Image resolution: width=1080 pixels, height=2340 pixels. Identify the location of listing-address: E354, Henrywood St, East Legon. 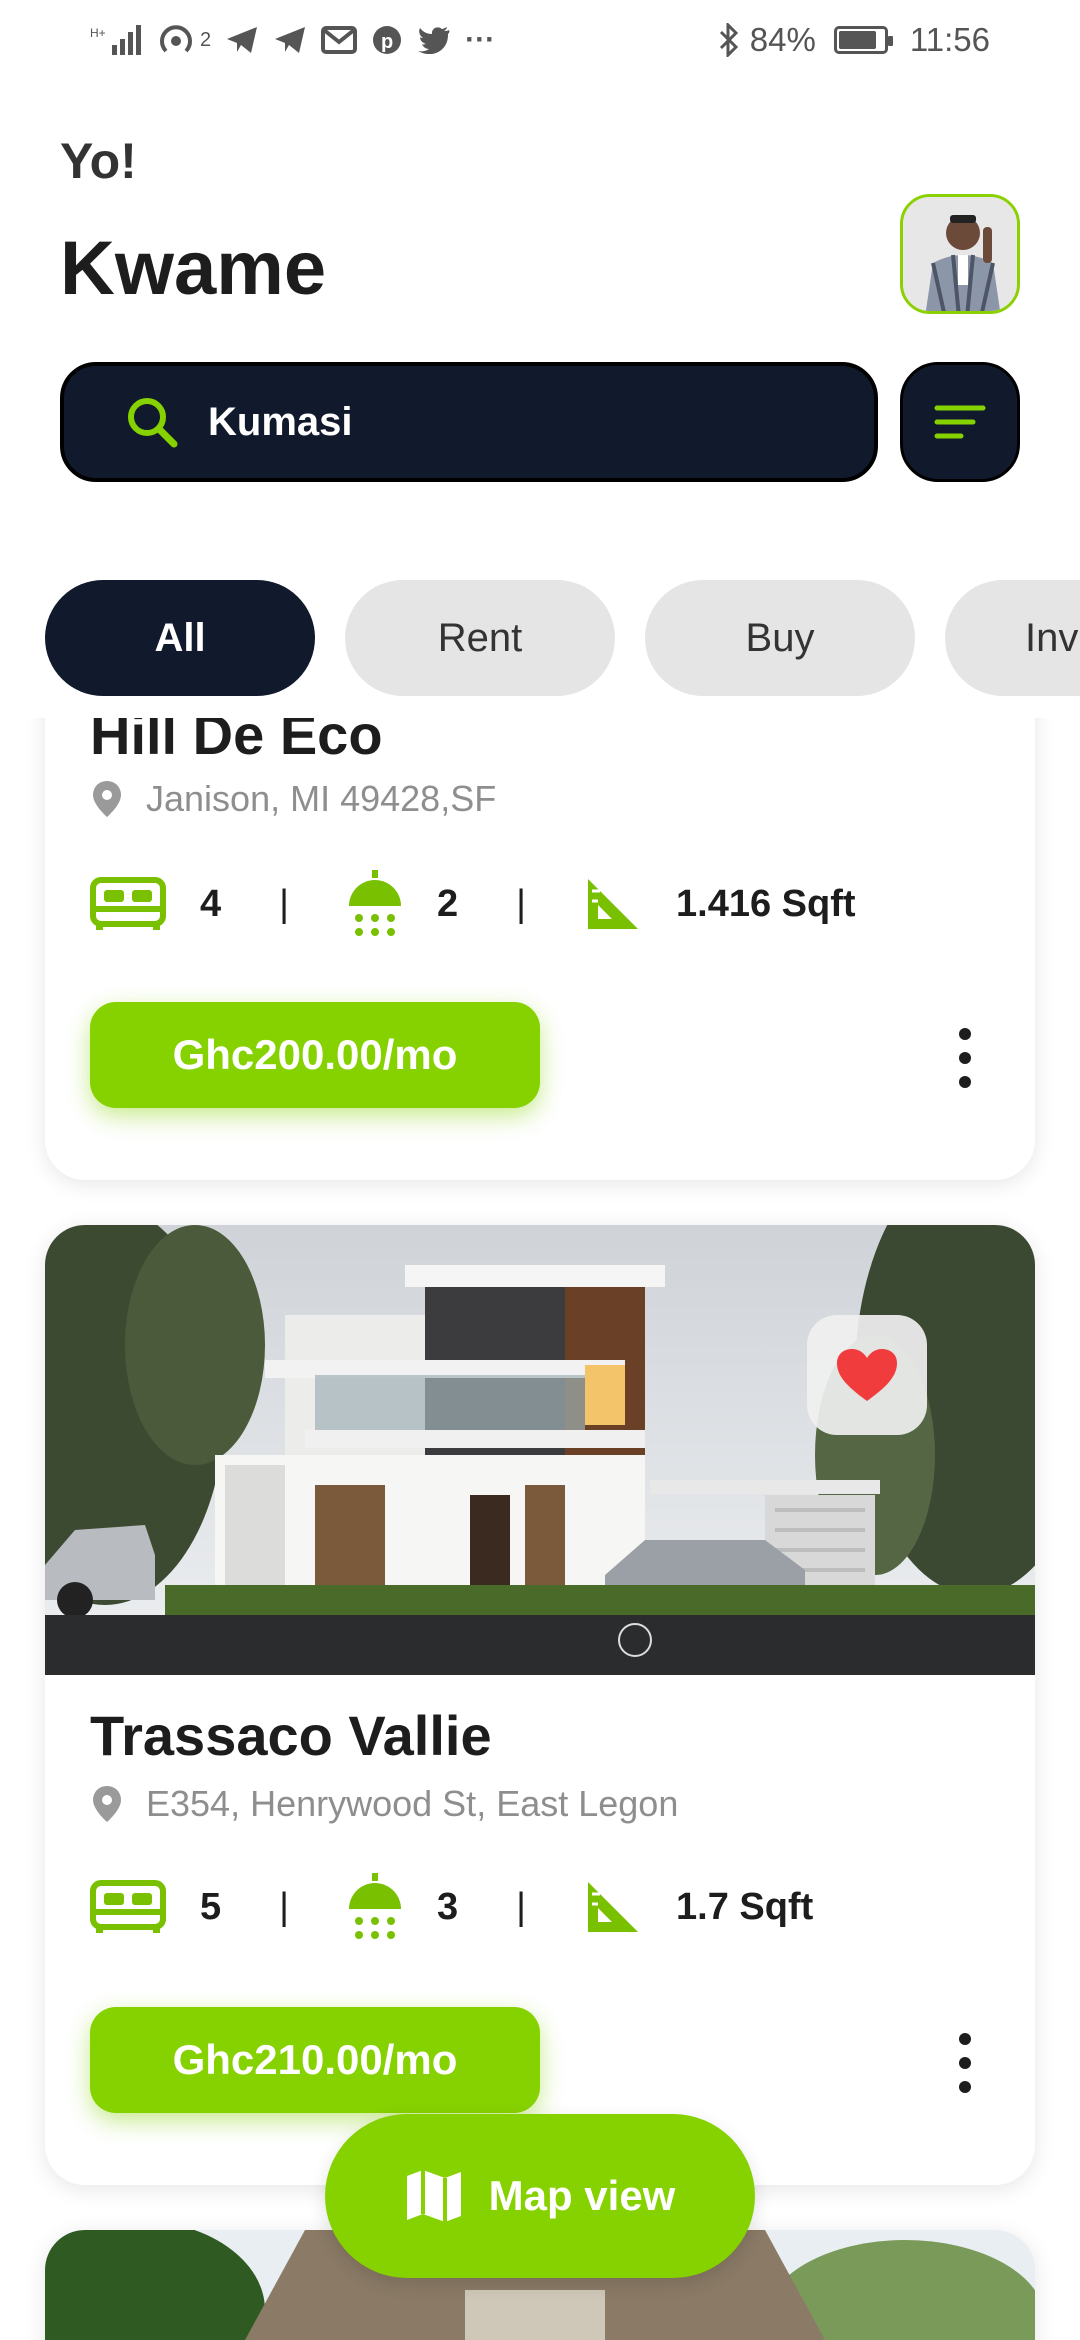
(384, 1804).